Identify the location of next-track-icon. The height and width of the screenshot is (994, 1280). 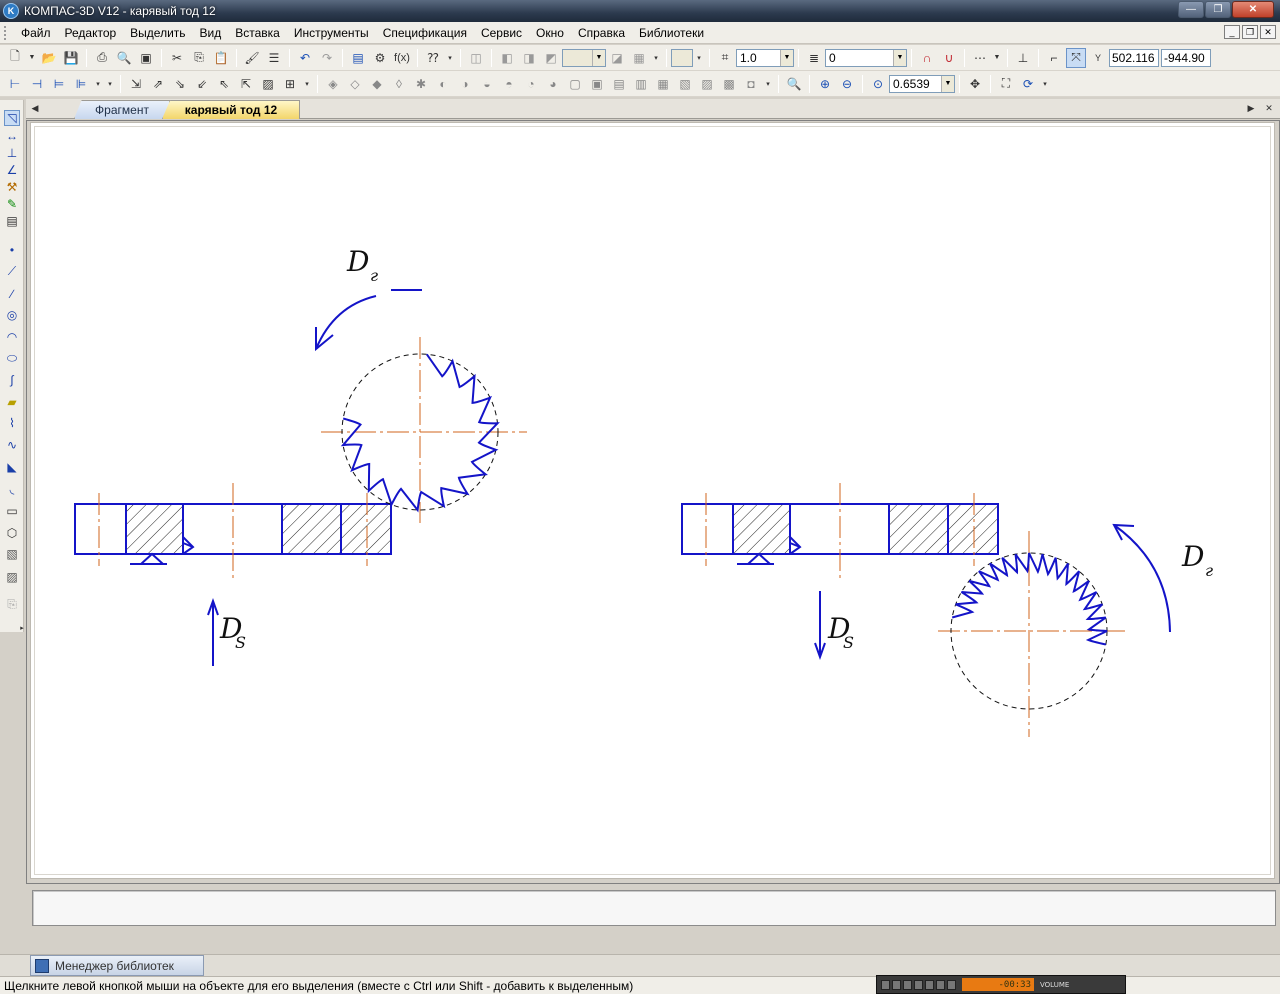
(929, 984).